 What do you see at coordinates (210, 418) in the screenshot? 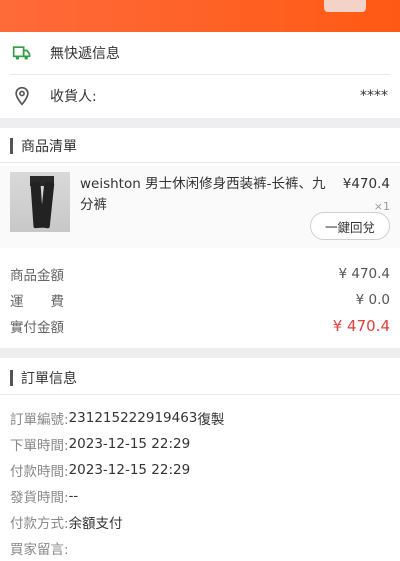
I see `copy-button: 復製` at bounding box center [210, 418].